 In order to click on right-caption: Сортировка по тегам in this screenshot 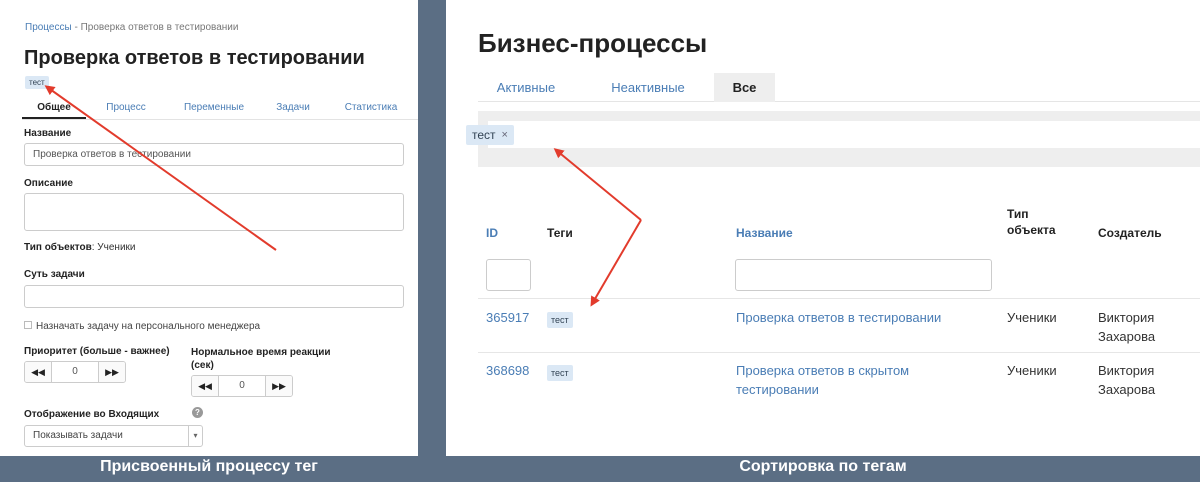, I will do `click(823, 466)`.